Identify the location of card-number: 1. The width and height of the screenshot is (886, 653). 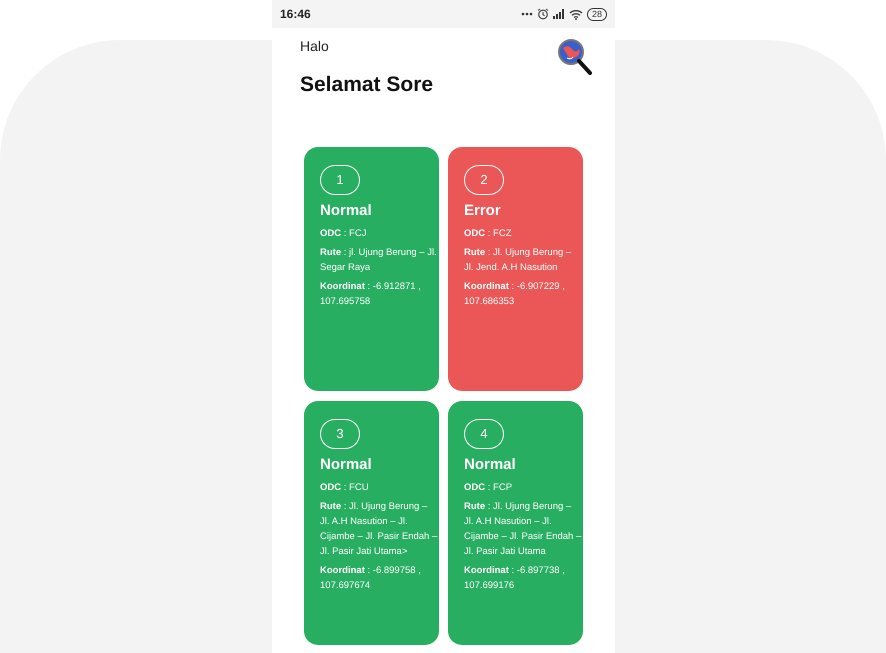
(340, 179).